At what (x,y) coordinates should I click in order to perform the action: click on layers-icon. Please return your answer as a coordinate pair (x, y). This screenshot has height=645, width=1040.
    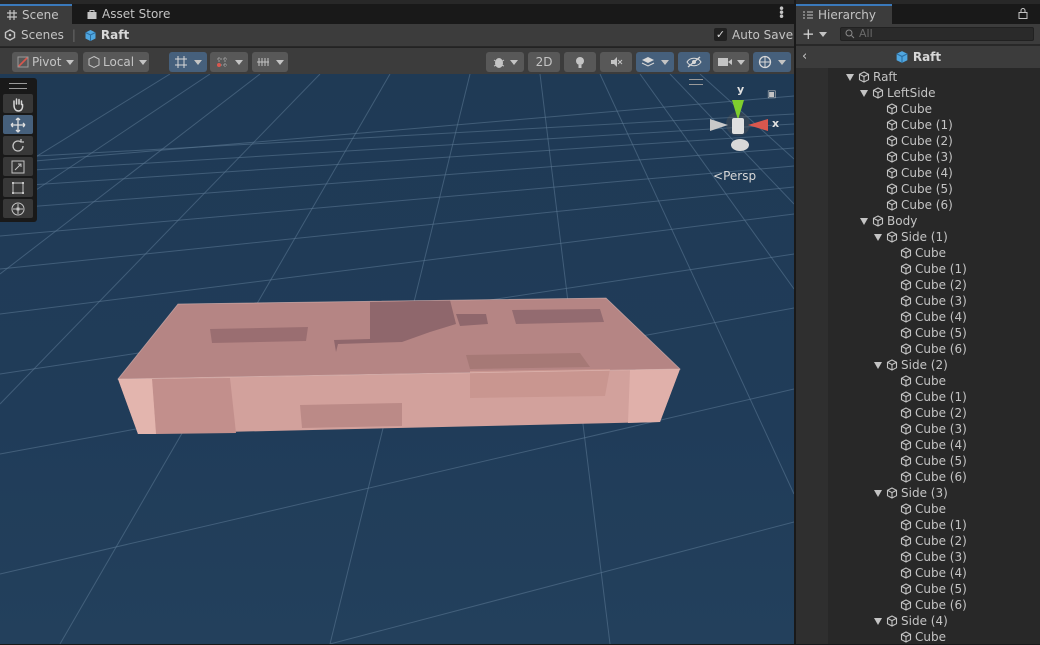
    Looking at the image, I should click on (648, 62).